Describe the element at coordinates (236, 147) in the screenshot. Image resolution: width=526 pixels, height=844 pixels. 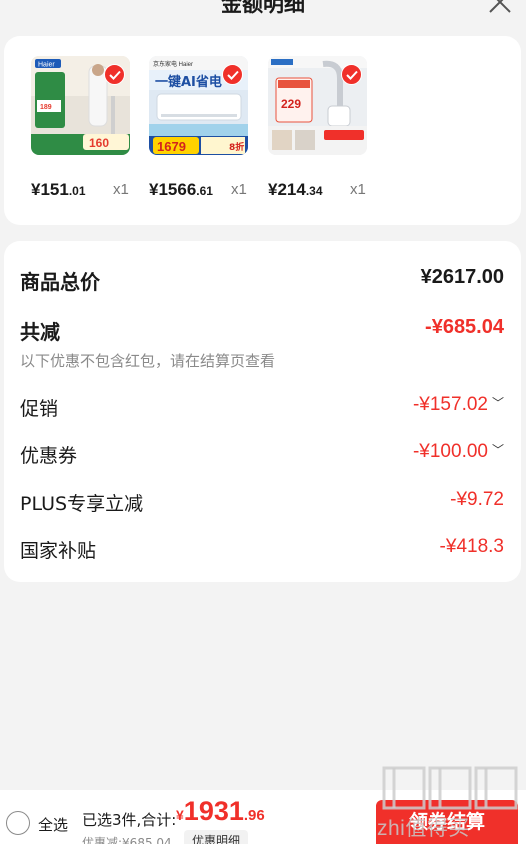
I see `svg-text: 8折` at that location.